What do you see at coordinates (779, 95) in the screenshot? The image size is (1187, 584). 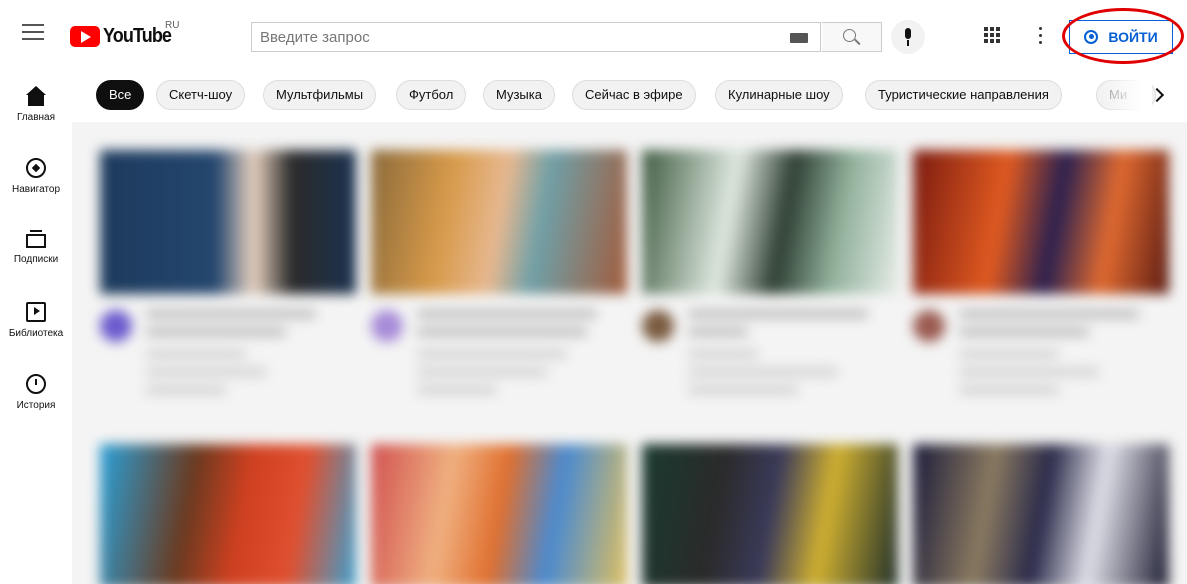 I see `chip-cooking: Кулинарные шоу` at bounding box center [779, 95].